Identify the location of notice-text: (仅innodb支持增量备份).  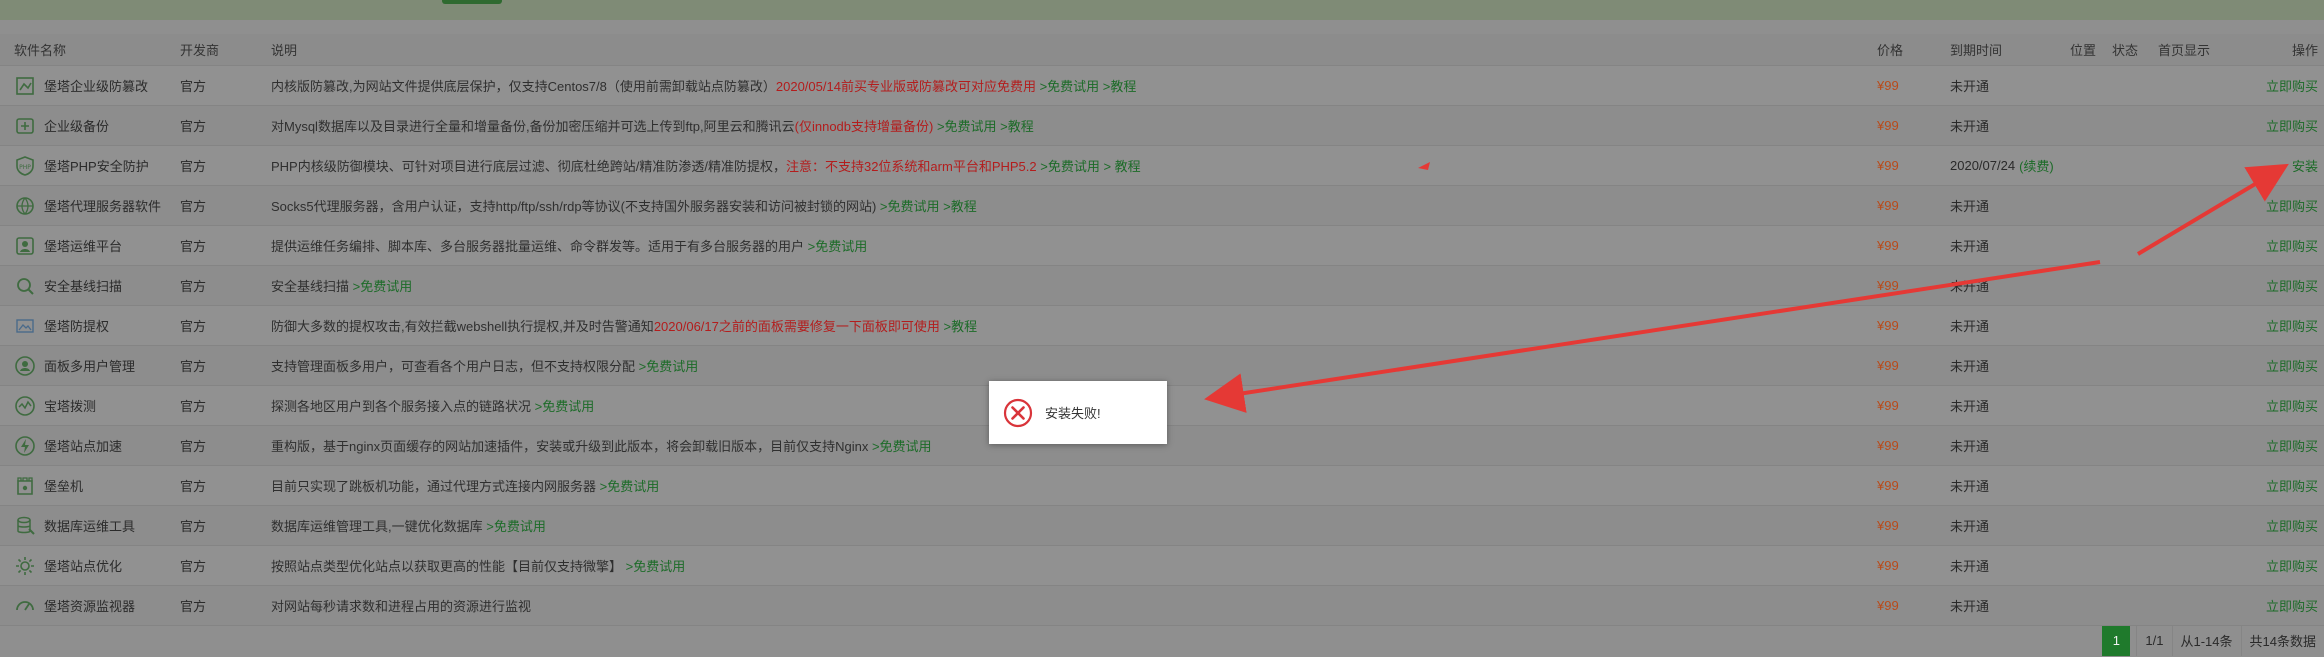
(864, 126).